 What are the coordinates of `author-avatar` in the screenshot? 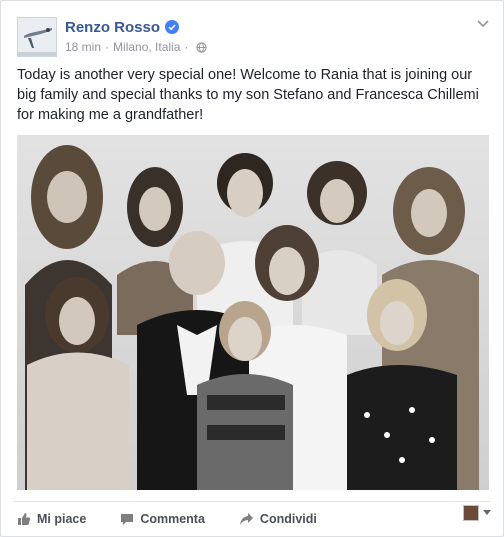 It's located at (37, 37).